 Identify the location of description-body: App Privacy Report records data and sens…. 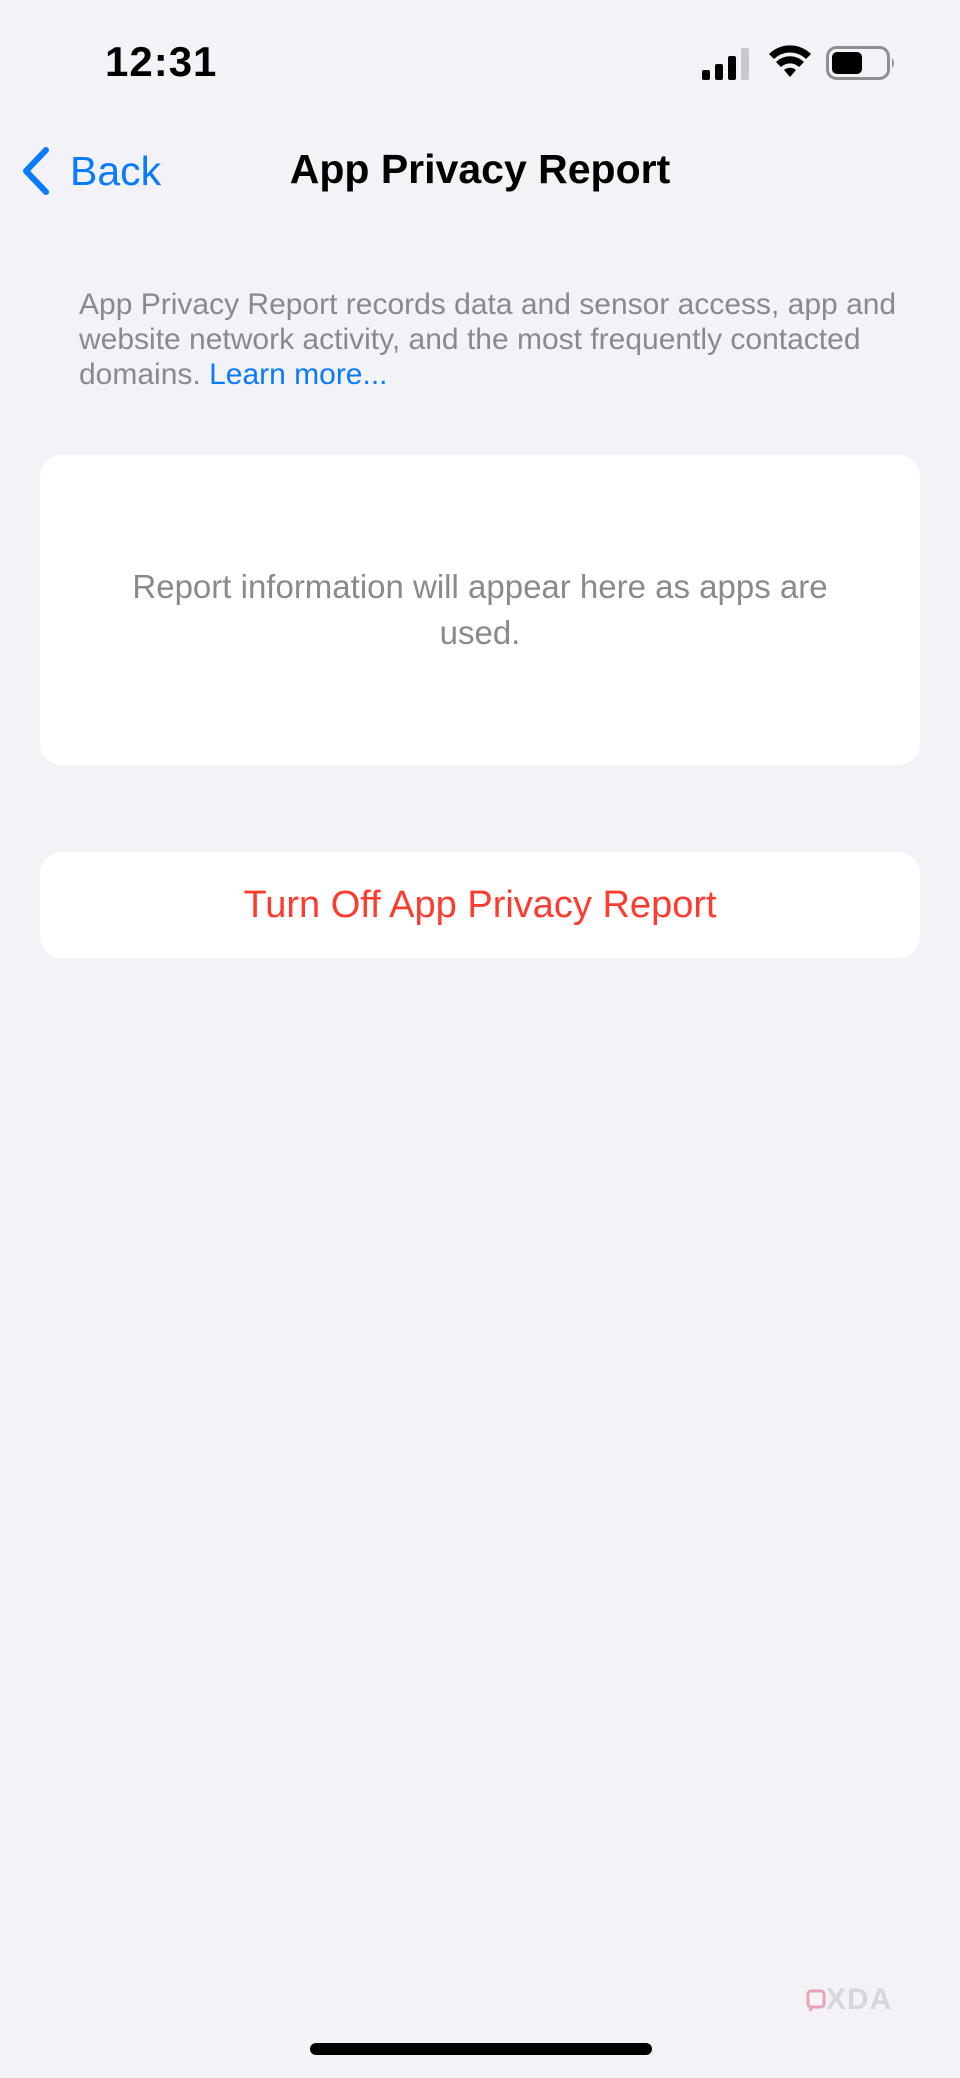
(488, 339).